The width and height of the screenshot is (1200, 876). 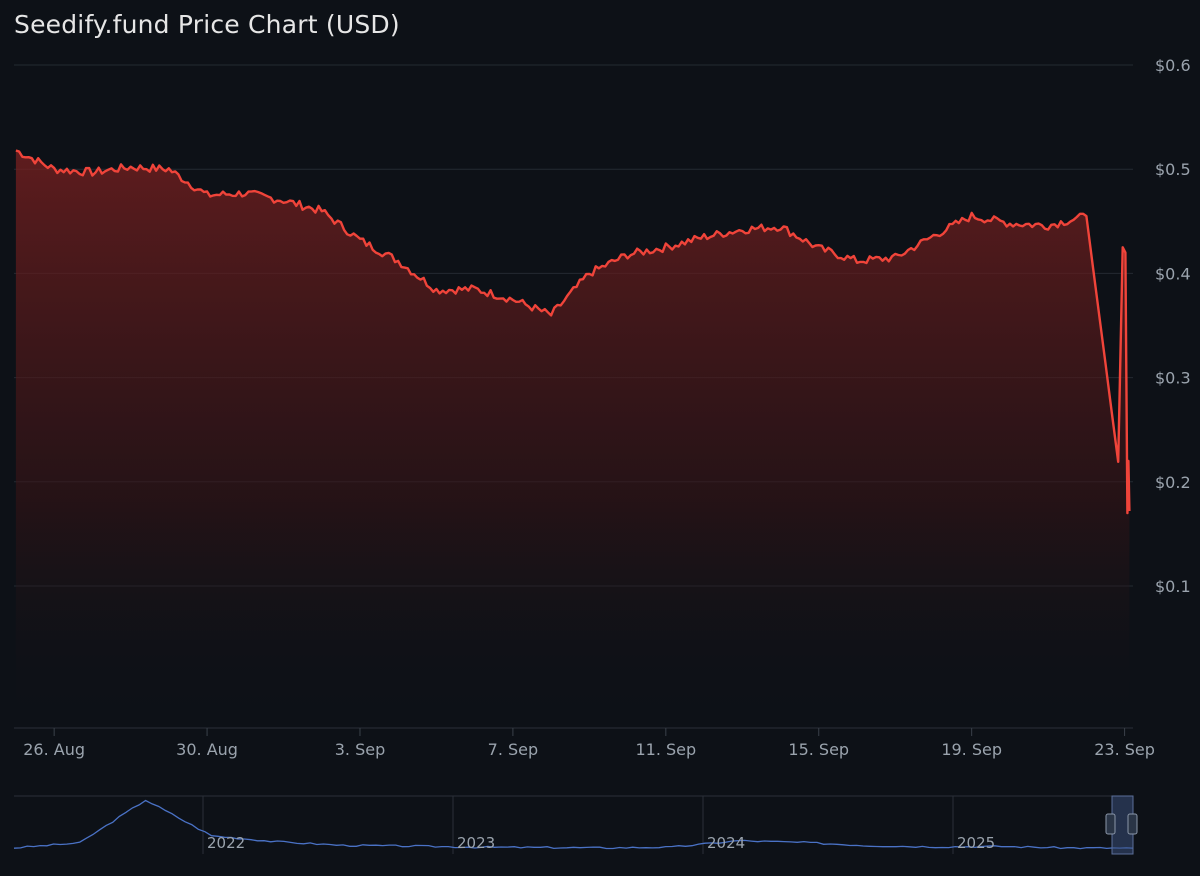 I want to click on navigator-year-label: 2023, so click(x=476, y=843).